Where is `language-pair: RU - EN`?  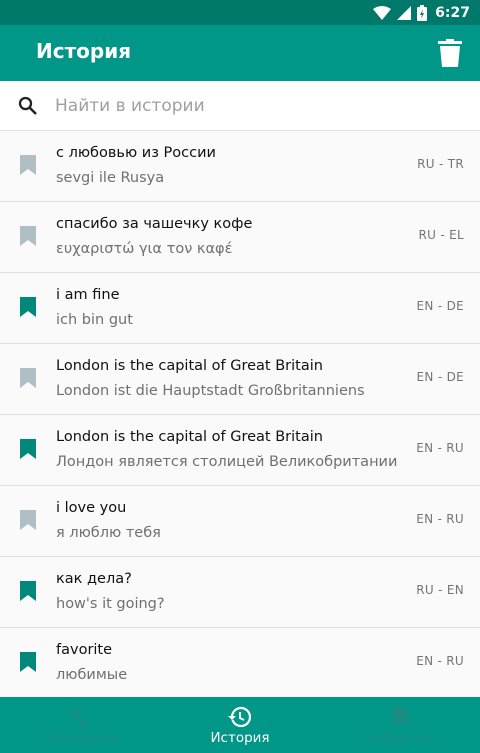
language-pair: RU - EN is located at coordinates (440, 590).